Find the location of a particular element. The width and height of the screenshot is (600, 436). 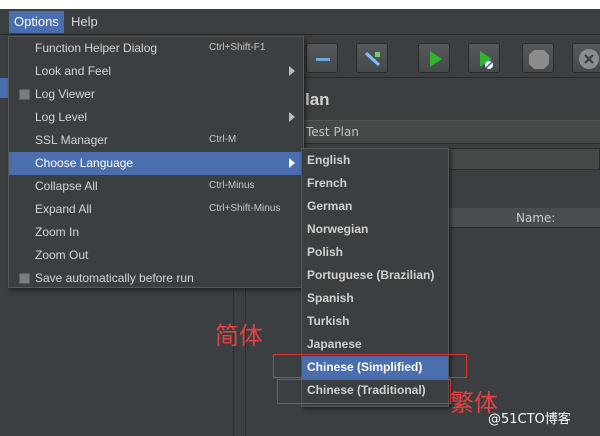

menu-item-label: Expand All is located at coordinates (63, 209).